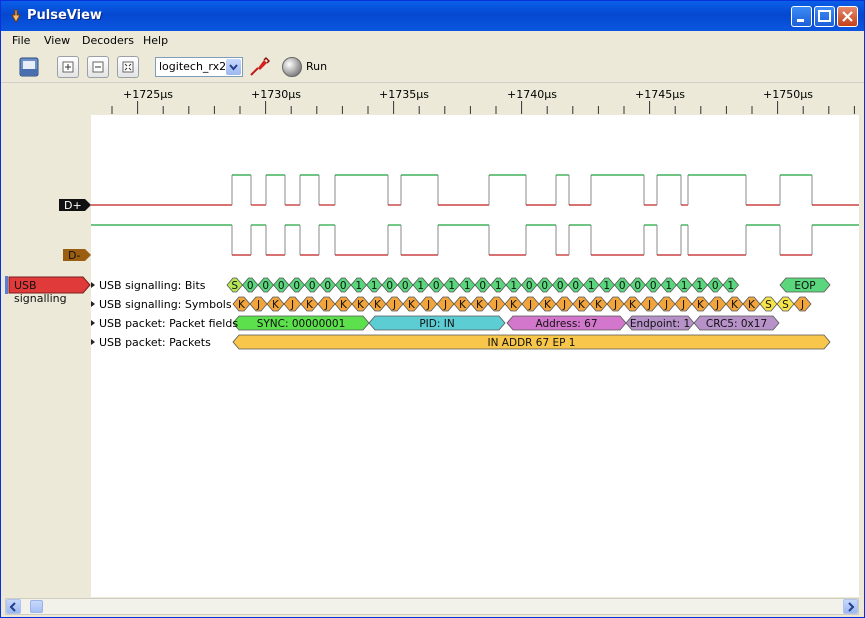  I want to click on field-annotation-label: CRC5: 0x17, so click(736, 324).